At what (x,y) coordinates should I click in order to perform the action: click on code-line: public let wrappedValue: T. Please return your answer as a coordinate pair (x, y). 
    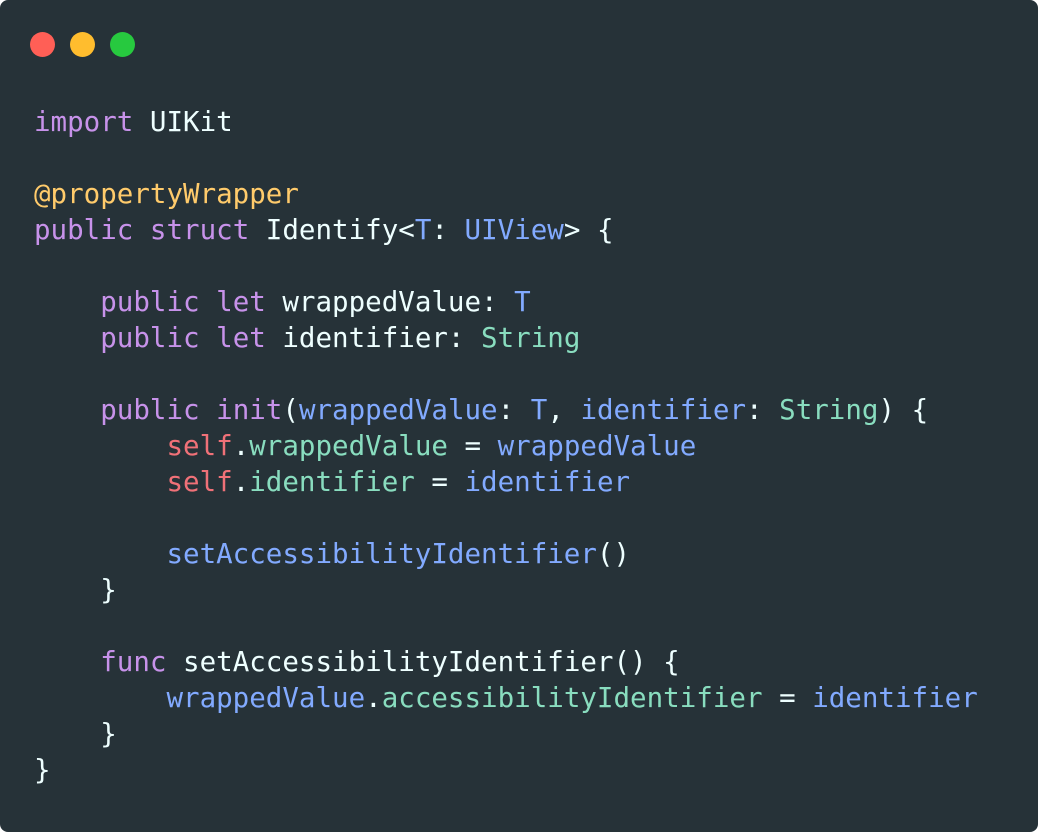
    Looking at the image, I should click on (506, 302).